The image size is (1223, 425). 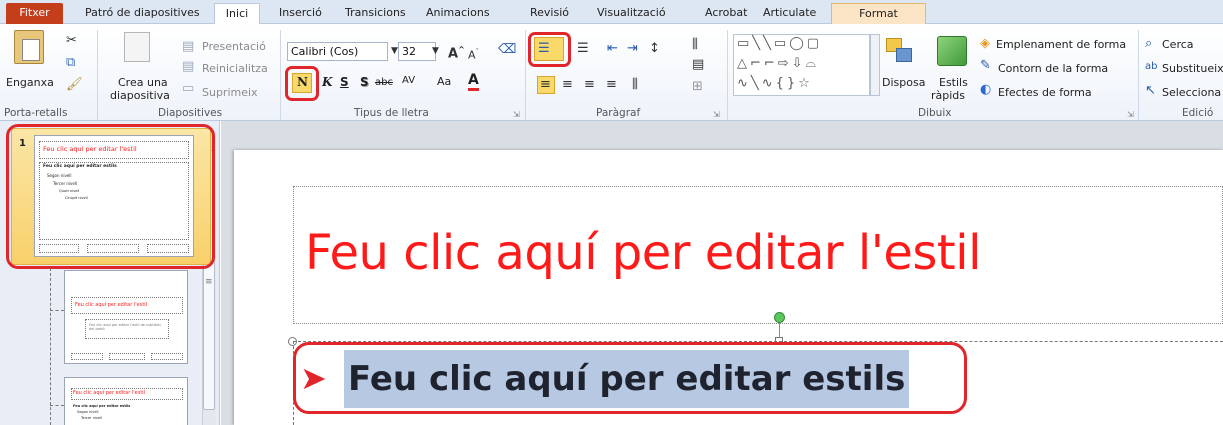 I want to click on tab-home: Inici, so click(x=237, y=14).